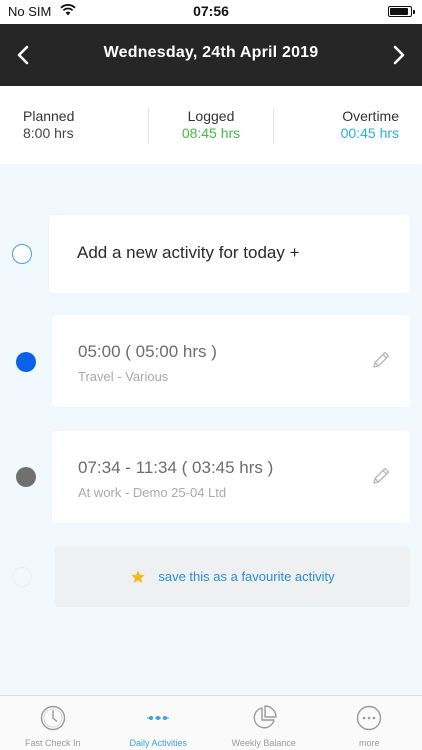 The height and width of the screenshot is (750, 422). Describe the element at coordinates (211, 52) in the screenshot. I see `date-title: Wednesday, 24th April 2019` at that location.